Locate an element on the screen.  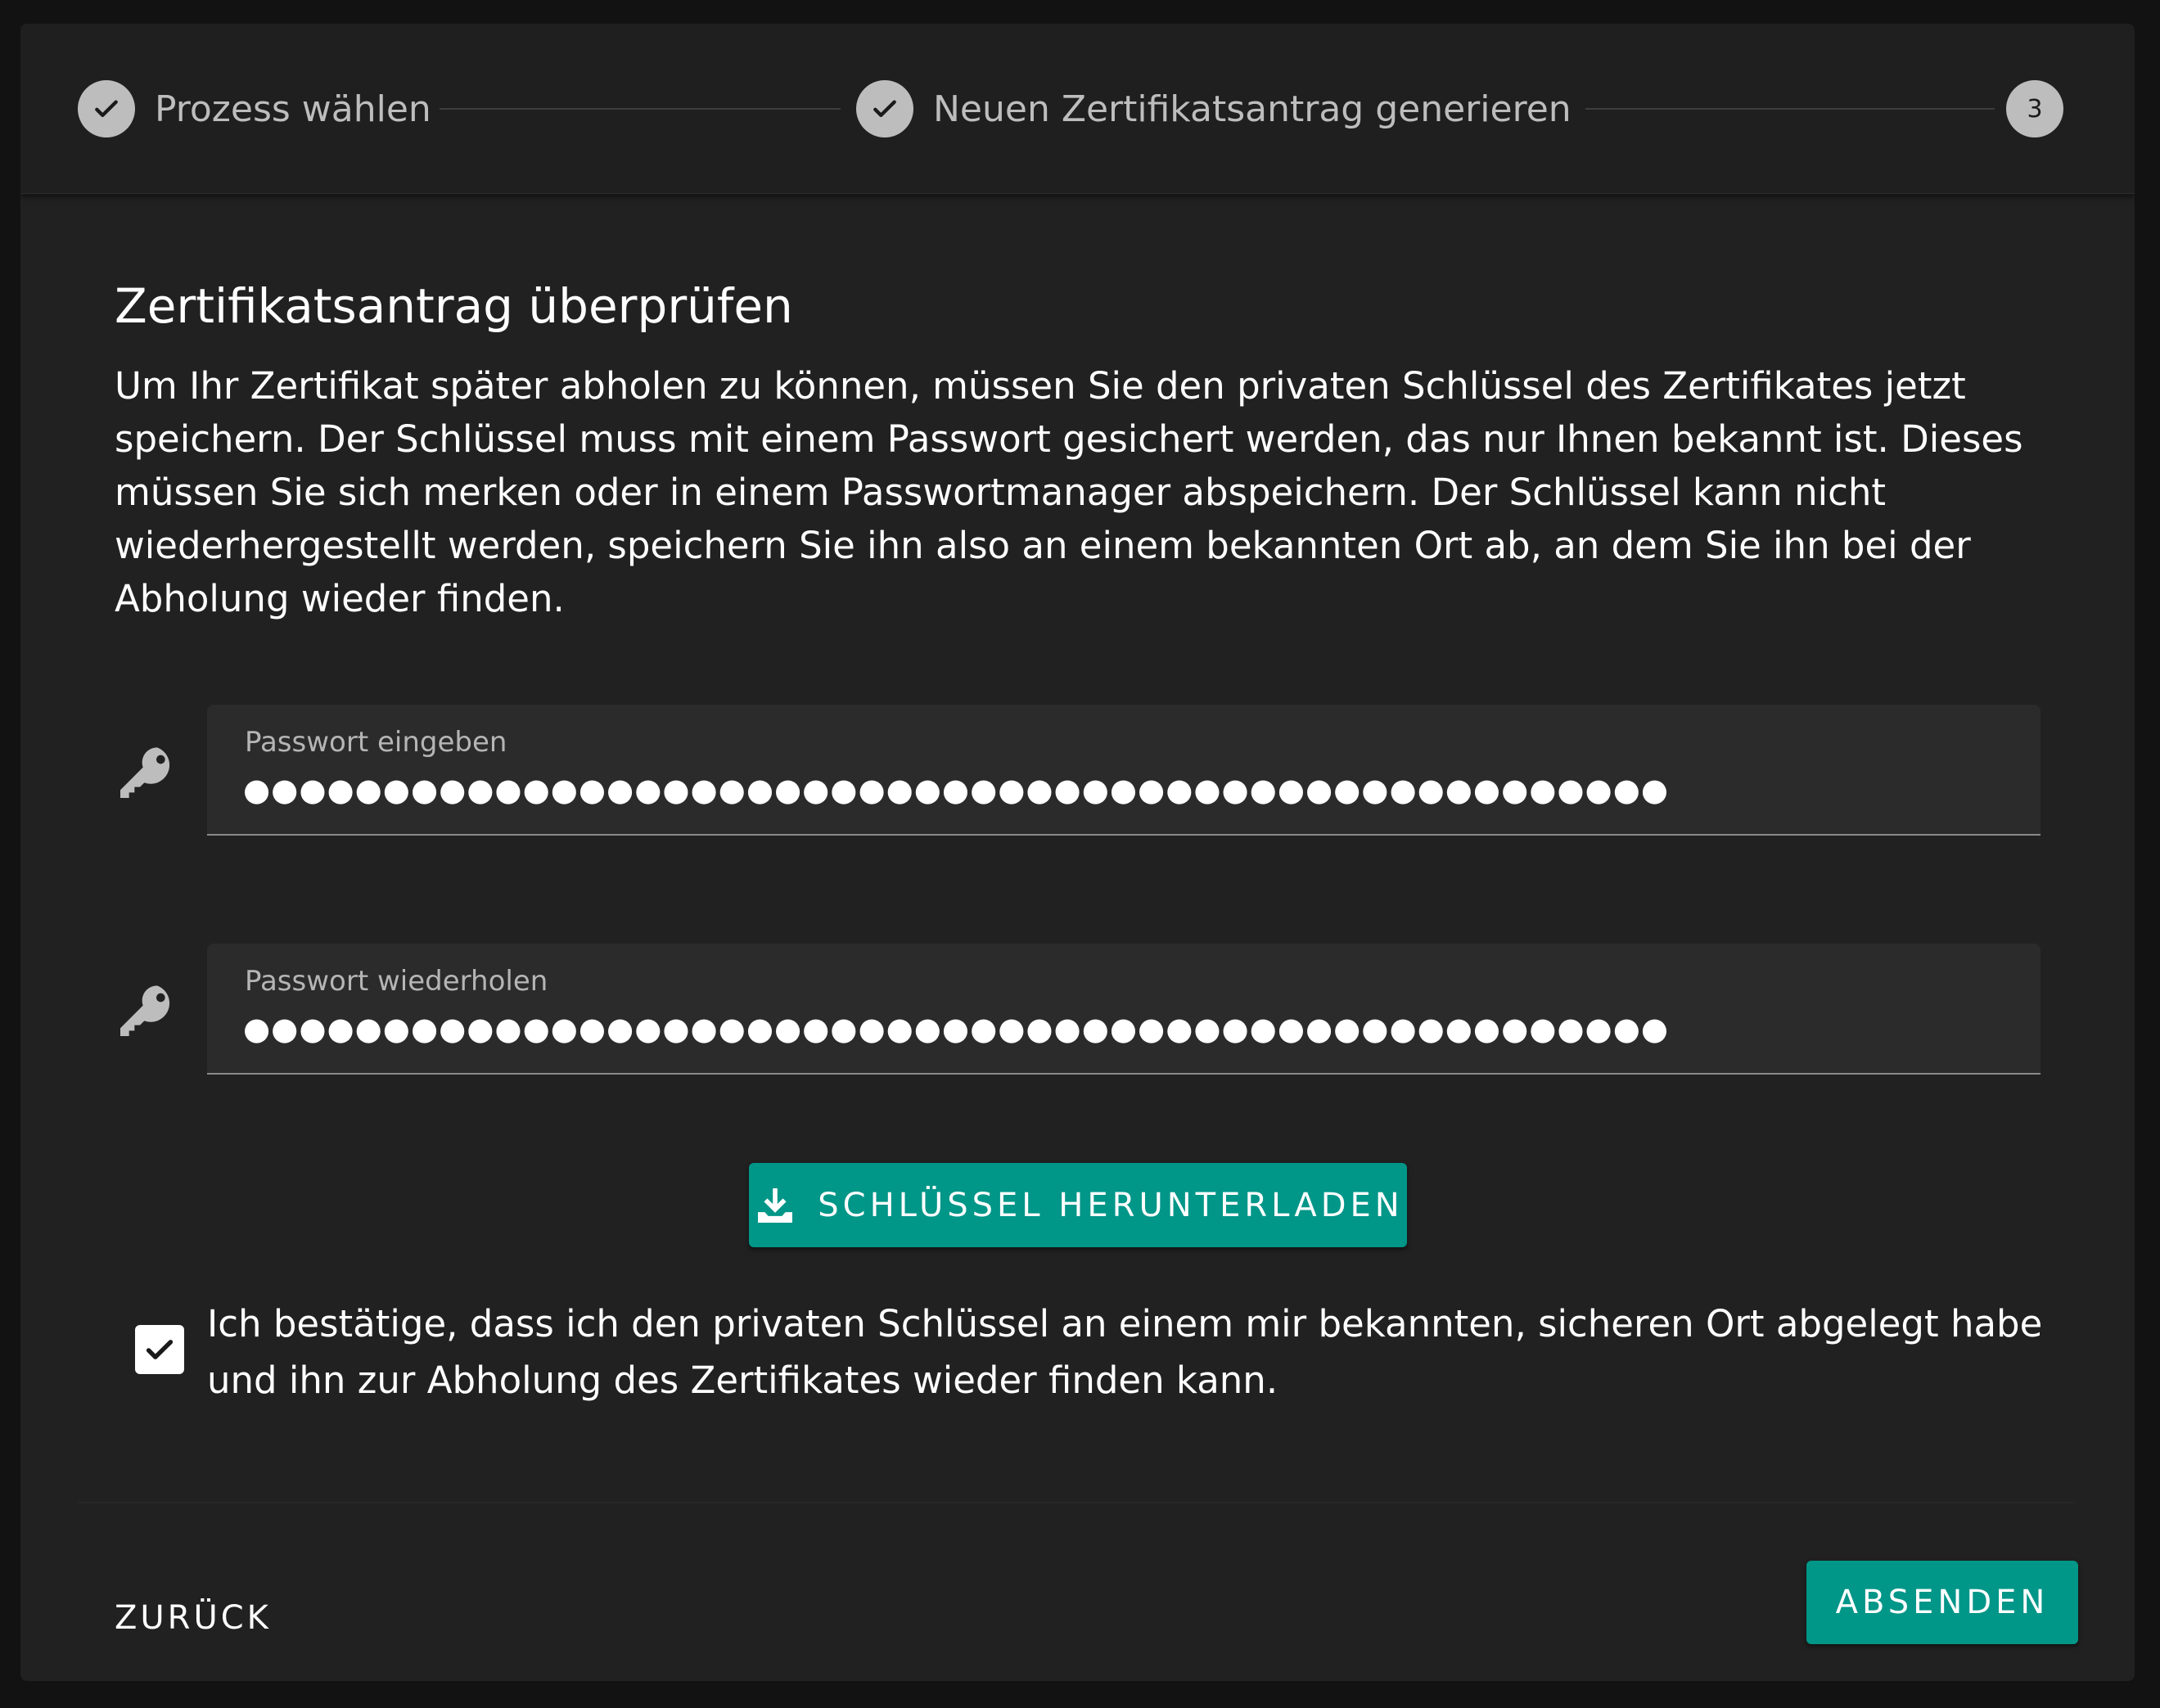
download-key-button: SCHLÜSSEL HERUNTERLADEN is located at coordinates (1078, 1205).